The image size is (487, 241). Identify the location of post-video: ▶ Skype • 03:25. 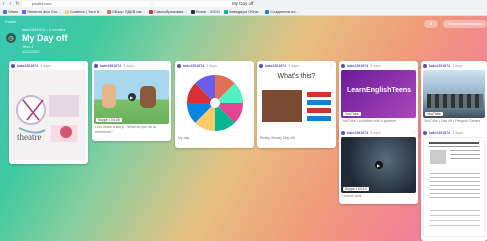
(131, 97).